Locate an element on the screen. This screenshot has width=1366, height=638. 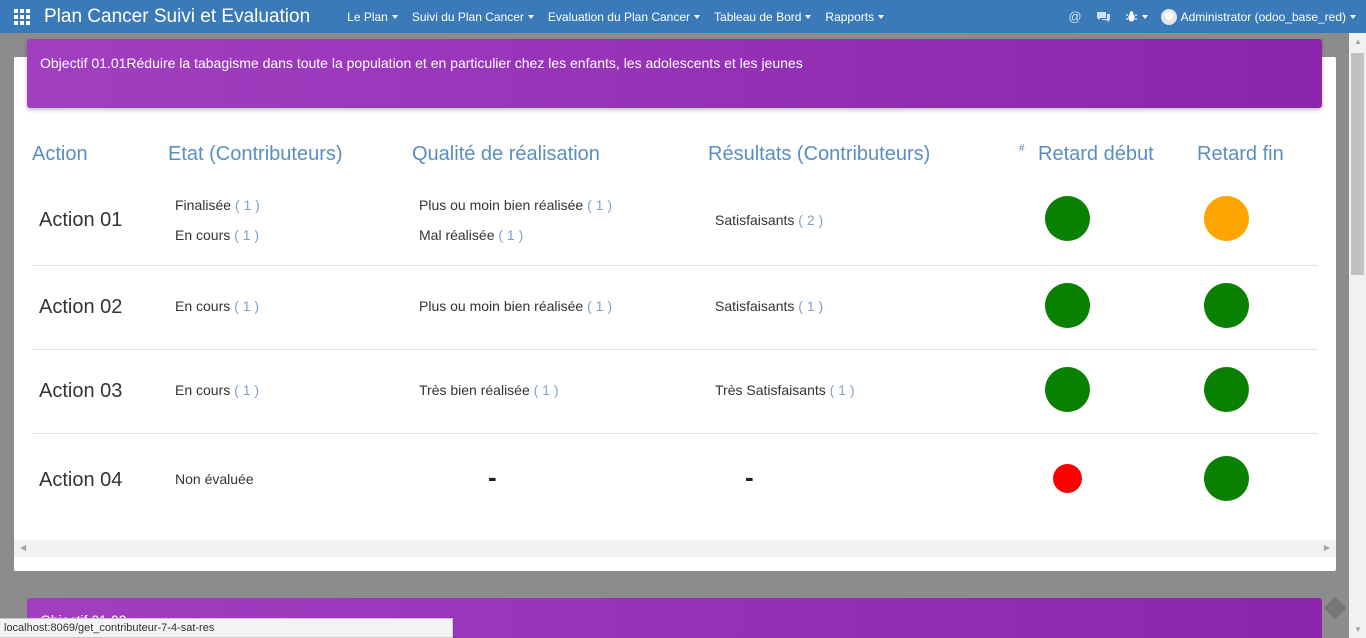
resultats-item: Satisfaisants ( 2 ) is located at coordinates (769, 220).